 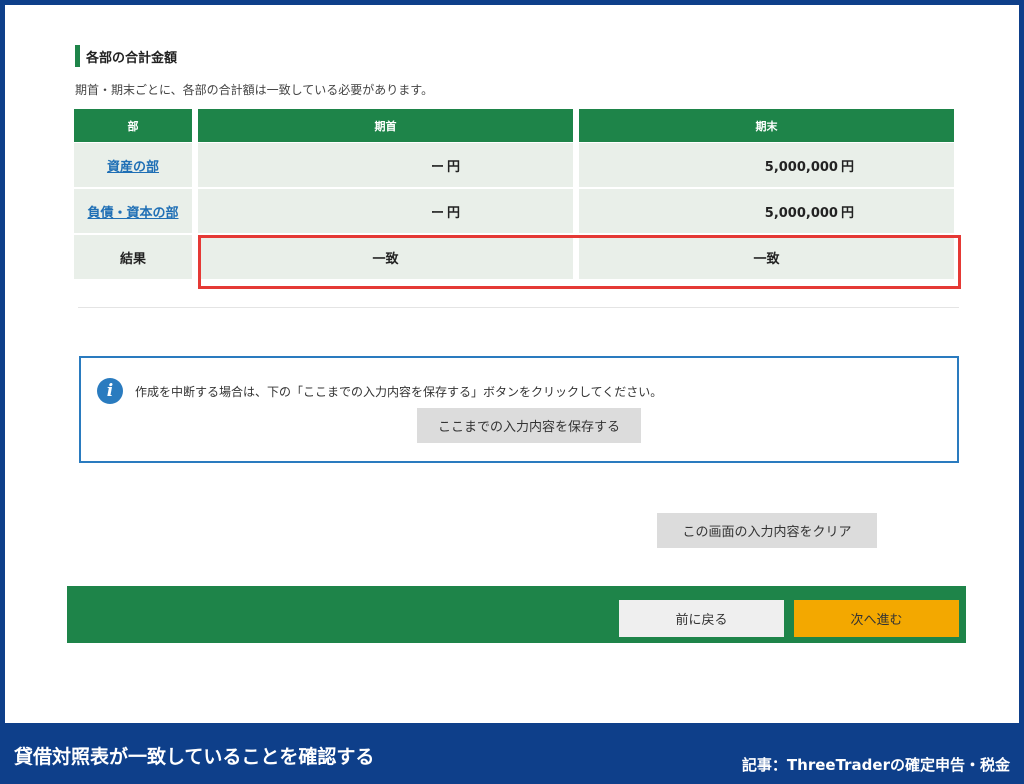 I want to click on result-end: 一致, so click(x=766, y=258).